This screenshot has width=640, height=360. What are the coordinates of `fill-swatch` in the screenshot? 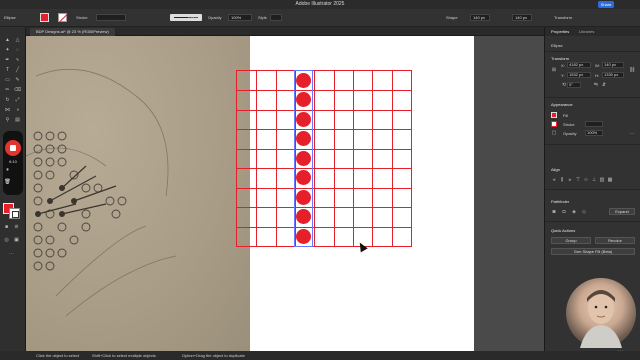 It's located at (44, 17).